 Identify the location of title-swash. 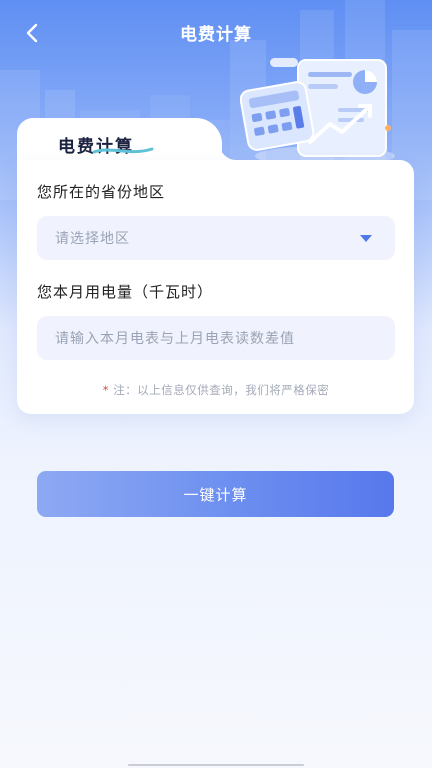
(123, 150).